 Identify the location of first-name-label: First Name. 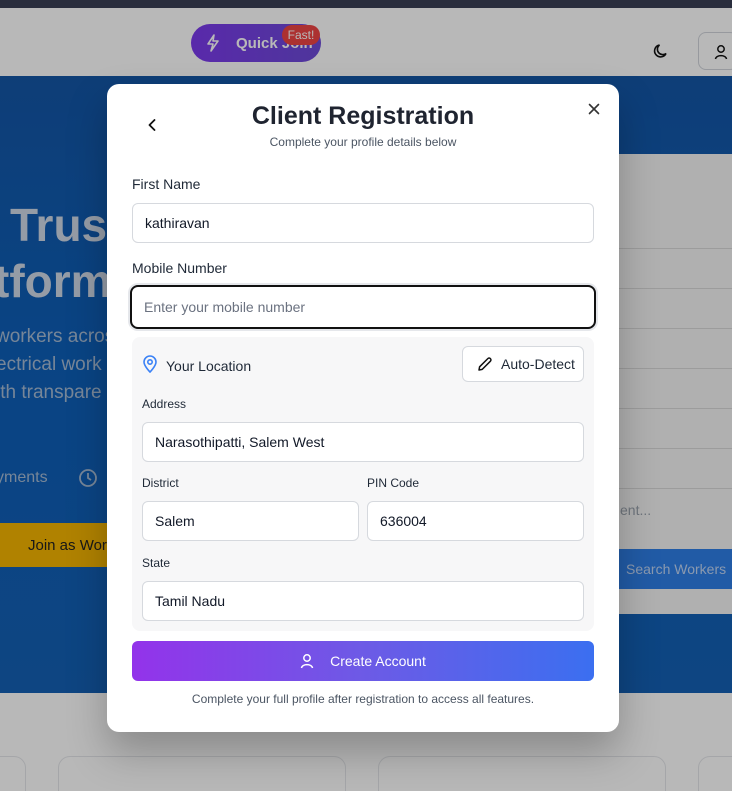
(166, 184).